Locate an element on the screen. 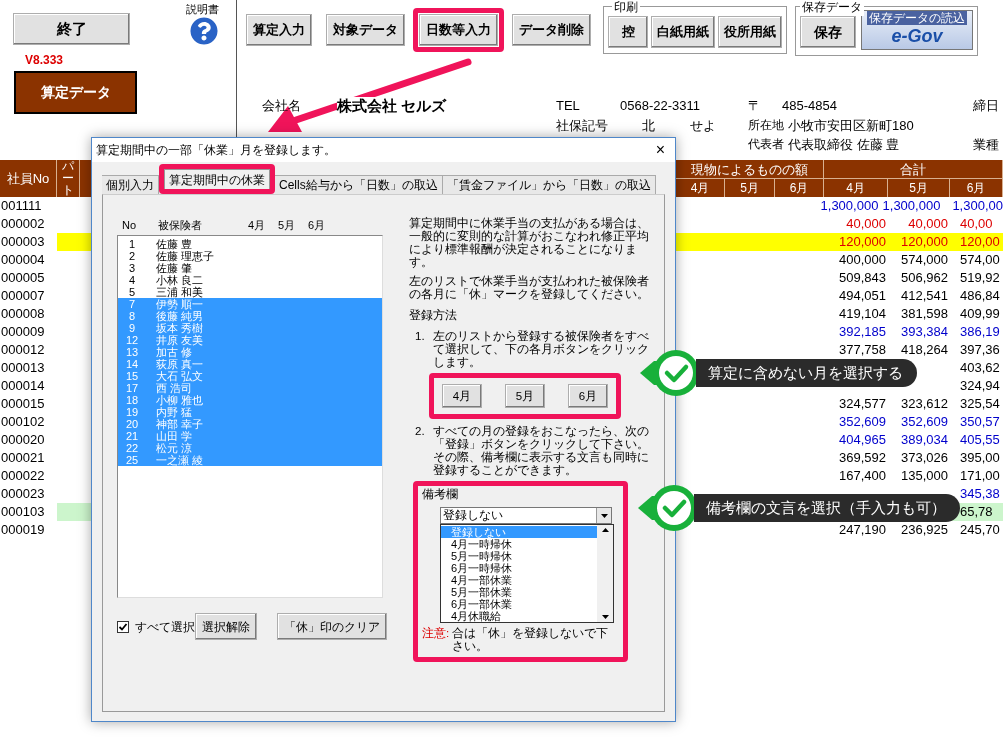 The width and height of the screenshot is (1003, 738). column-header: 6月 is located at coordinates (799, 188).